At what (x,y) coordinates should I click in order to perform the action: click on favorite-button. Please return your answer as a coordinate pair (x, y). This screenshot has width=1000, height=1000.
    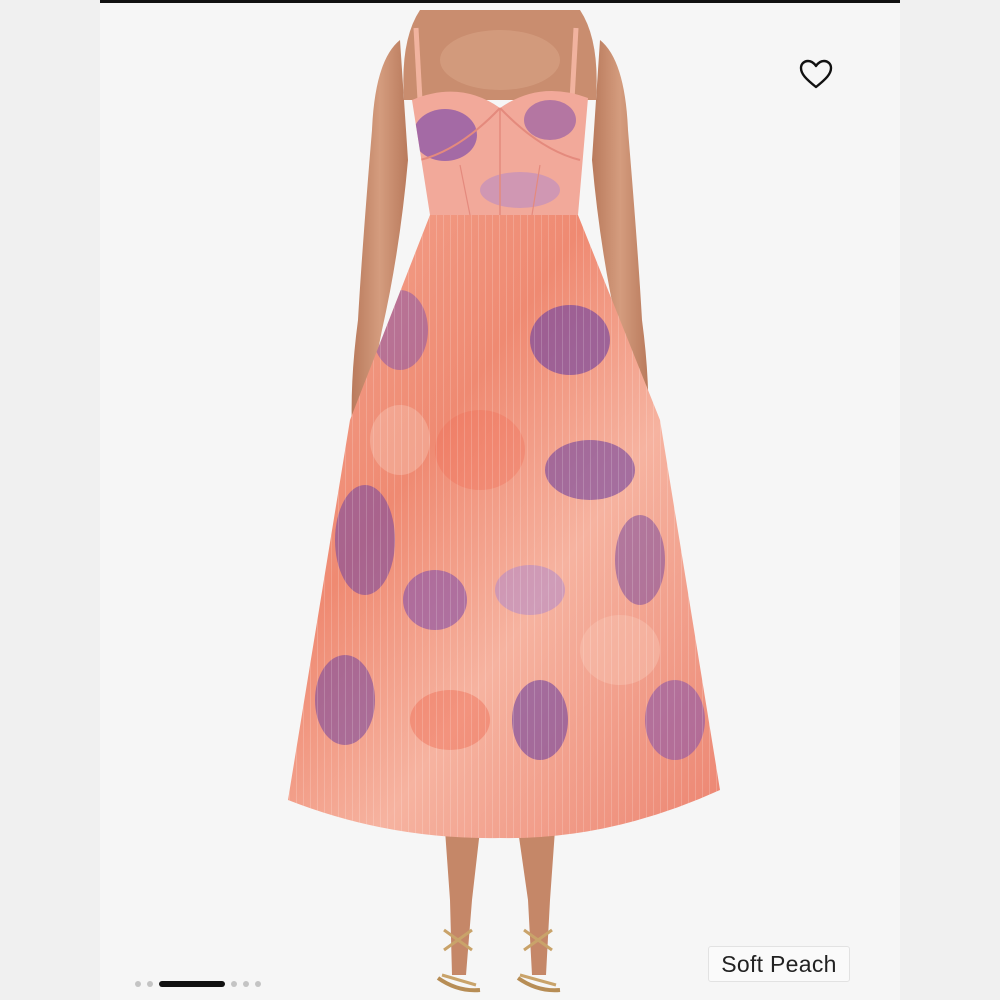
    Looking at the image, I should click on (816, 74).